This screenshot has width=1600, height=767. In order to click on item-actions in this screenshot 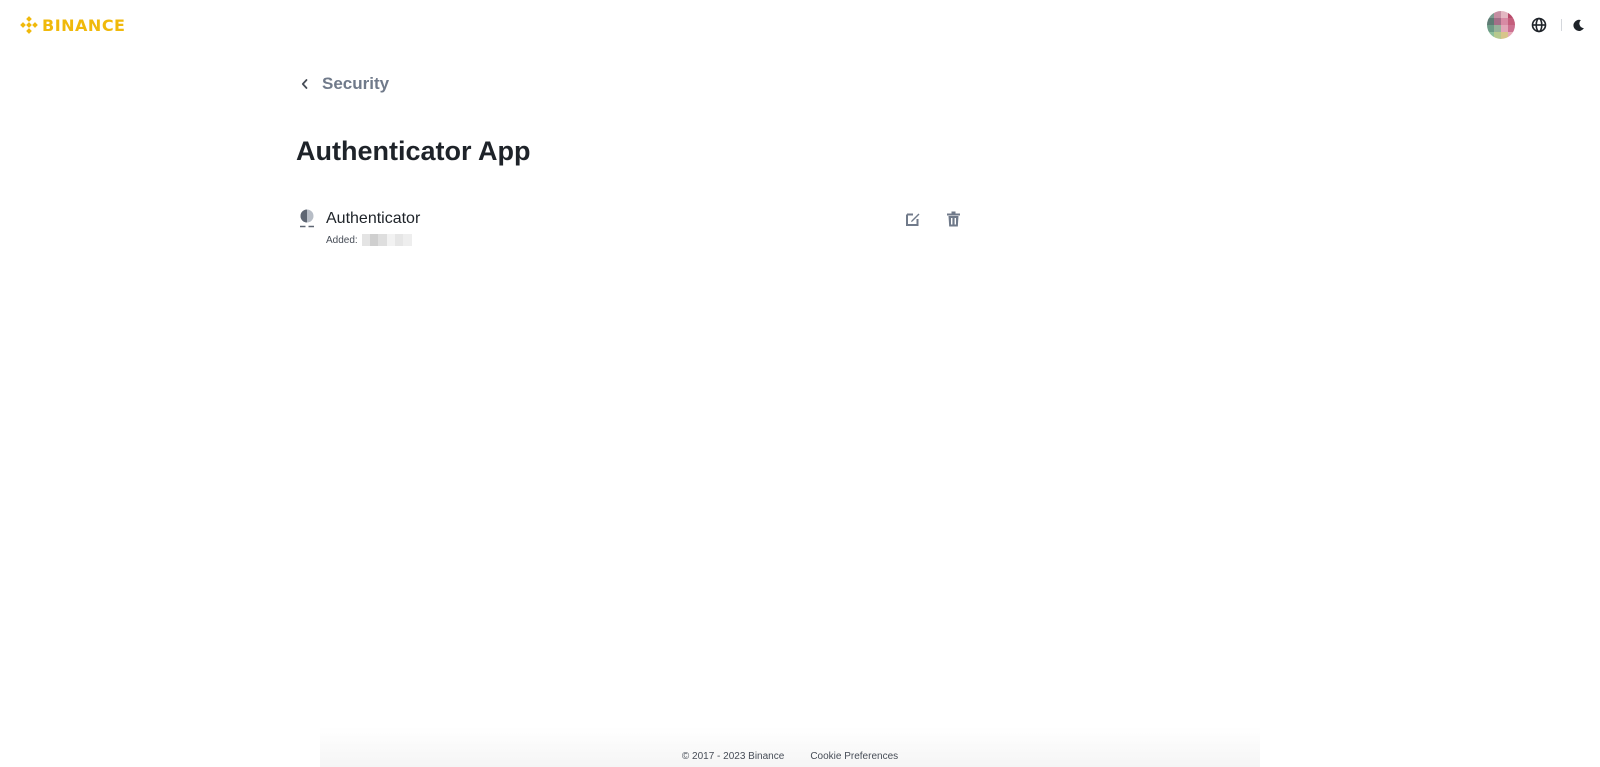, I will do `click(933, 219)`.